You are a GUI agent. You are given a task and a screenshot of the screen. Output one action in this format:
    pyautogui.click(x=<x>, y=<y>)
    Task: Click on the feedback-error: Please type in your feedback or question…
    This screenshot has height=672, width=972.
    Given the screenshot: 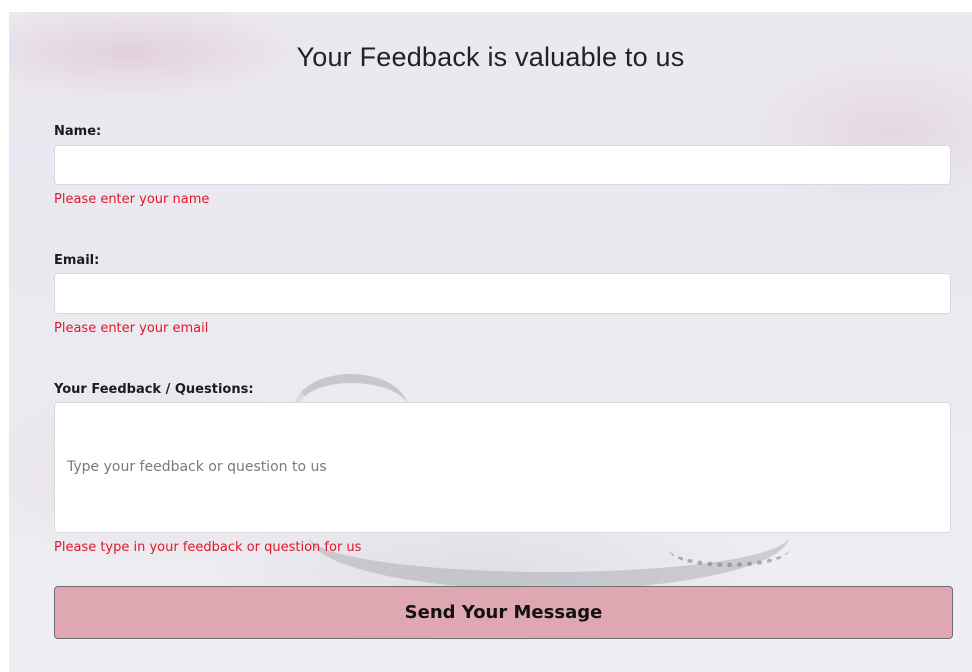 What is the action you would take?
    pyautogui.click(x=208, y=547)
    